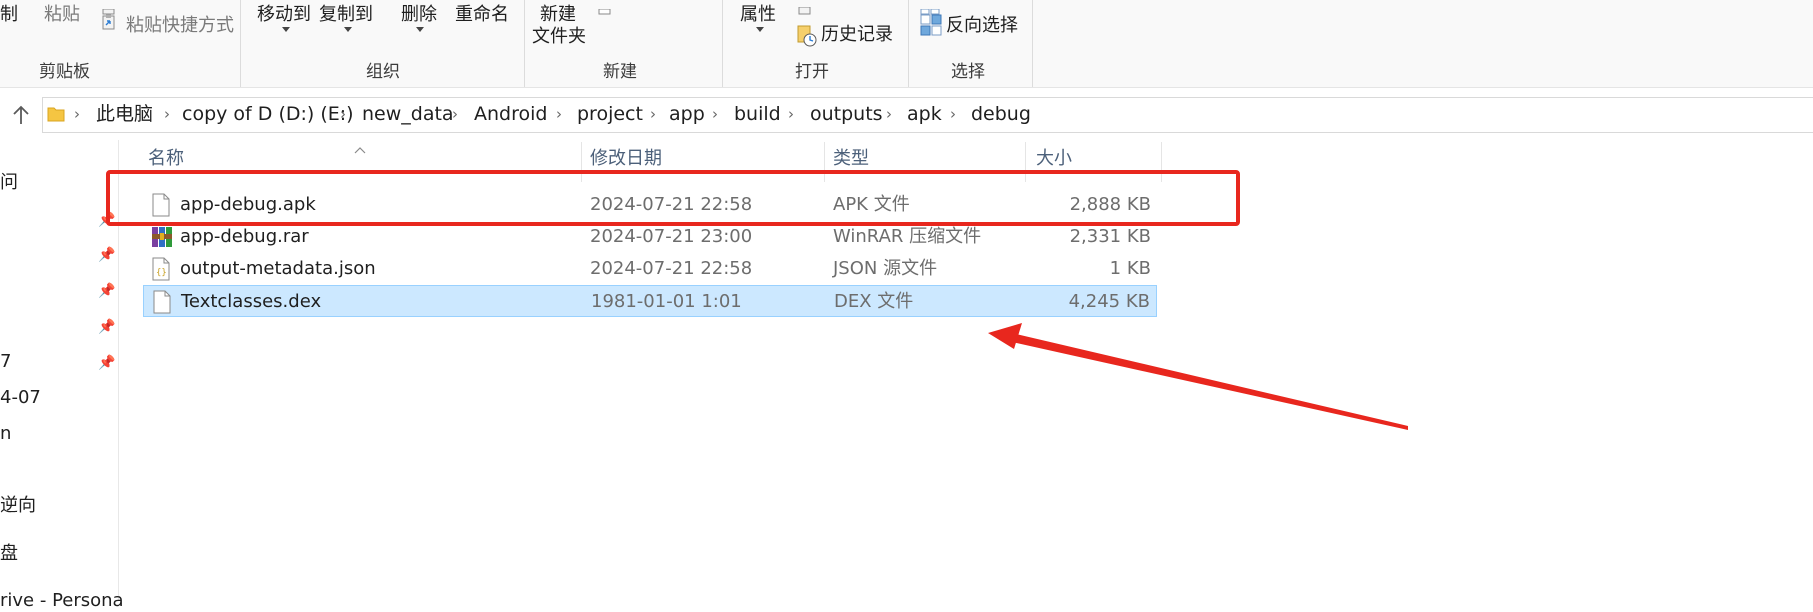 The width and height of the screenshot is (1813, 612). I want to click on annotation-arrow, so click(1198, 376).